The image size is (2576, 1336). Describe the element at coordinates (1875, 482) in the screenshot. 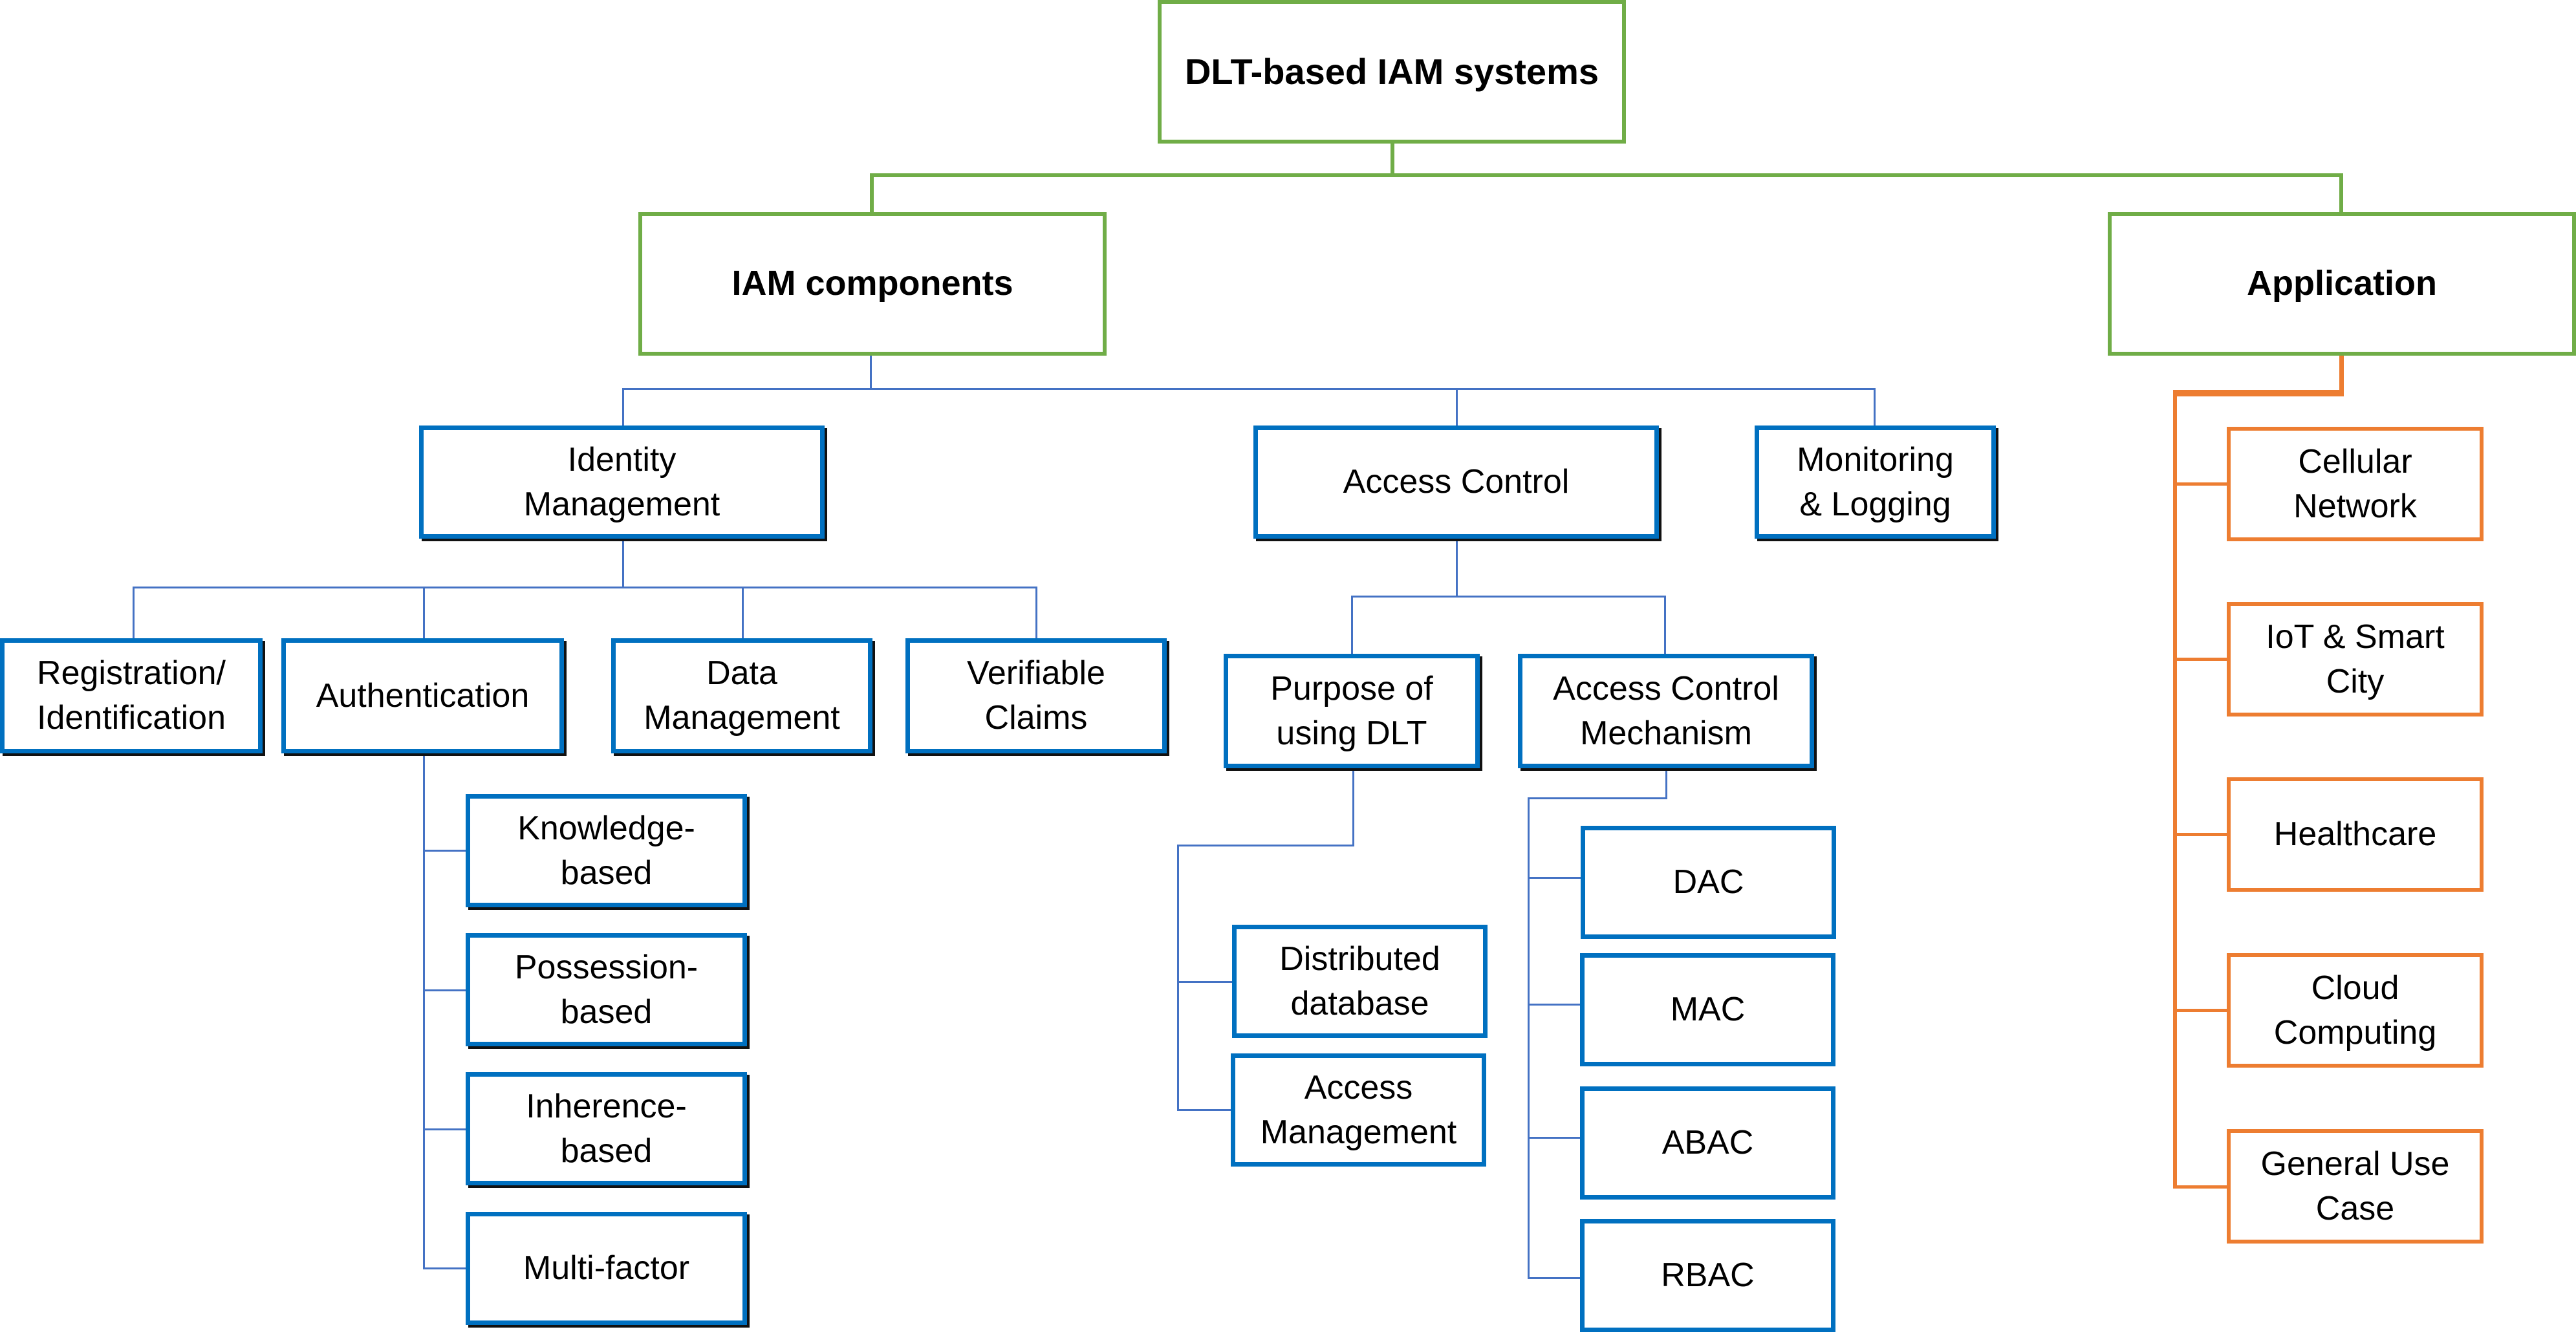

I see `node-monitoring-logging: Monitoring & Logging` at that location.